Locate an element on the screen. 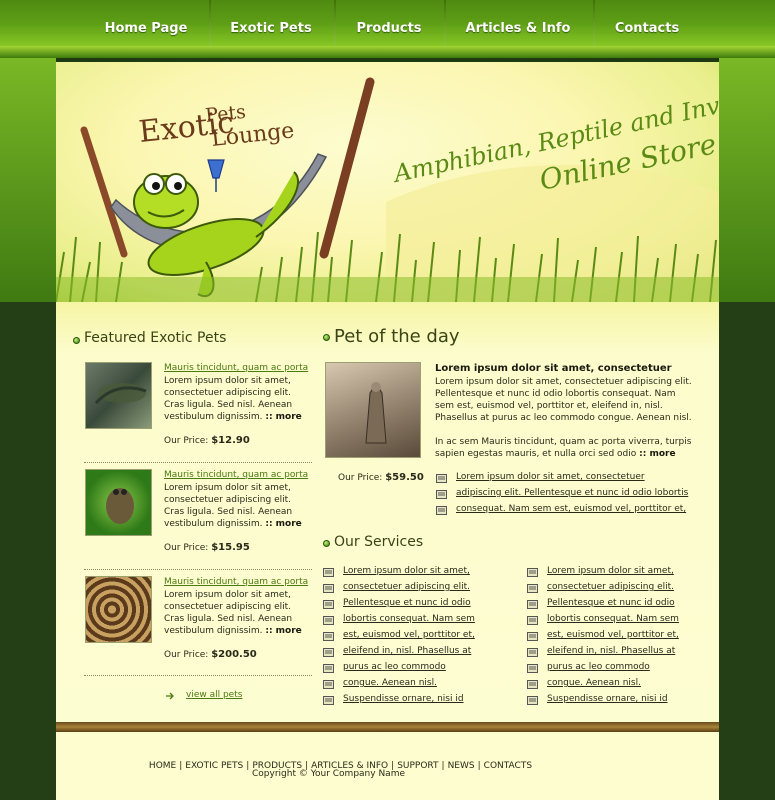 Image resolution: width=775 pixels, height=800 pixels. nav-home-page: Home Page is located at coordinates (146, 28).